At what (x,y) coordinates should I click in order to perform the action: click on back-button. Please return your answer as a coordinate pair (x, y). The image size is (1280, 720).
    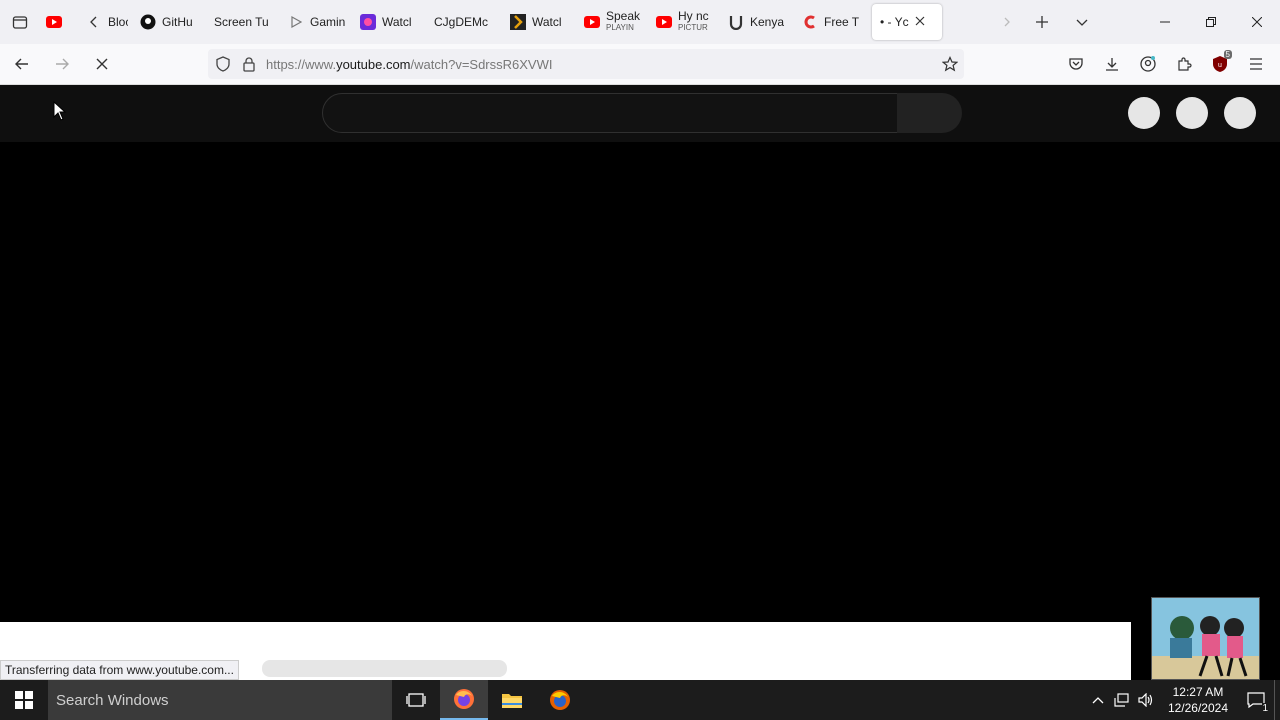
    Looking at the image, I should click on (22, 64).